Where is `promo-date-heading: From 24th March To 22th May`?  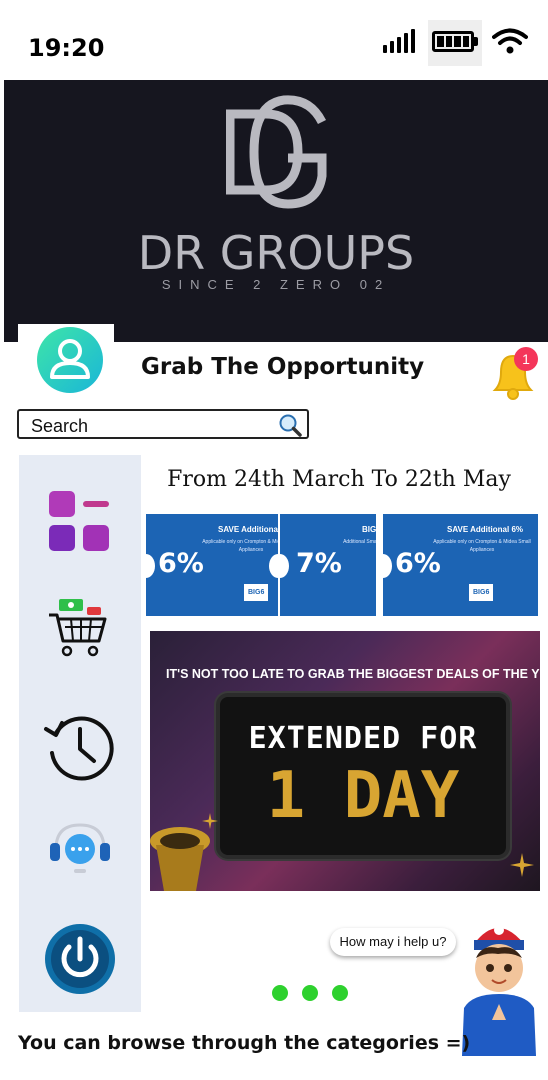
promo-date-heading: From 24th March To 22th May is located at coordinates (339, 479).